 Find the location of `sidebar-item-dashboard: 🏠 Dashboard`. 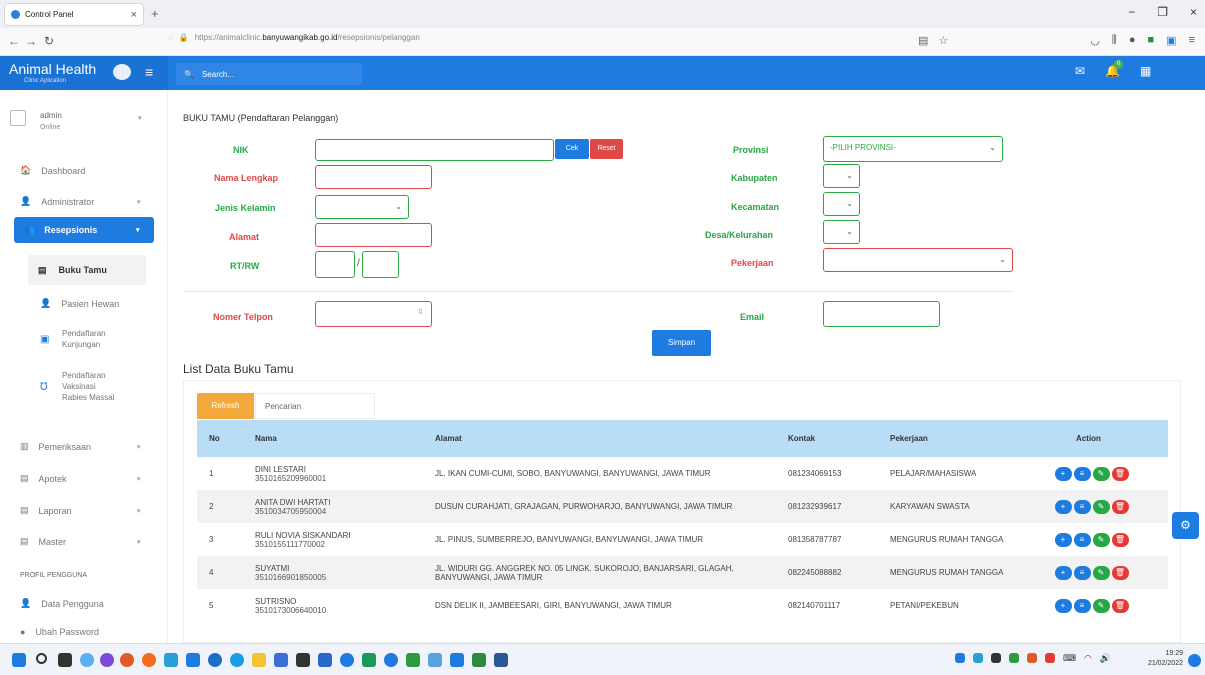

sidebar-item-dashboard: 🏠 Dashboard is located at coordinates (52, 170).